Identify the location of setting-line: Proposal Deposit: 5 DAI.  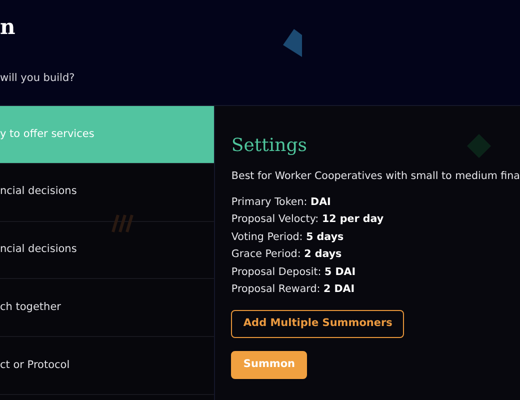
(294, 272).